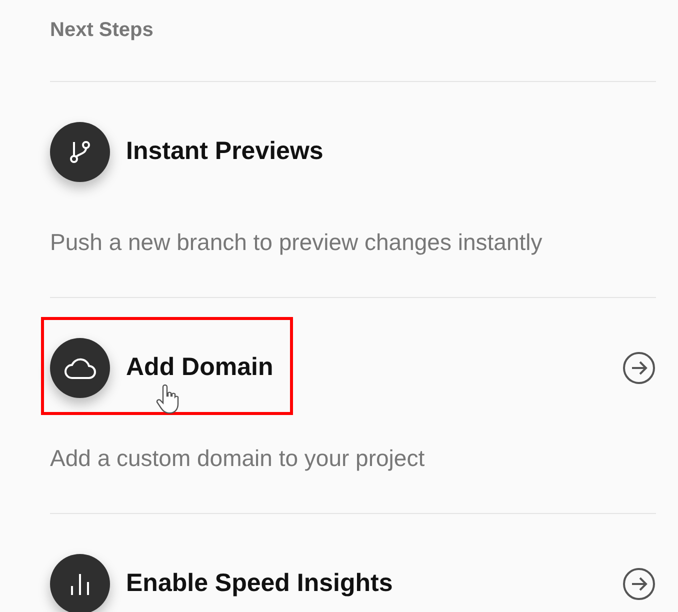 Image resolution: width=678 pixels, height=612 pixels. Describe the element at coordinates (297, 240) in the screenshot. I see `step-description: Push a new branch to preview changes instantly` at that location.